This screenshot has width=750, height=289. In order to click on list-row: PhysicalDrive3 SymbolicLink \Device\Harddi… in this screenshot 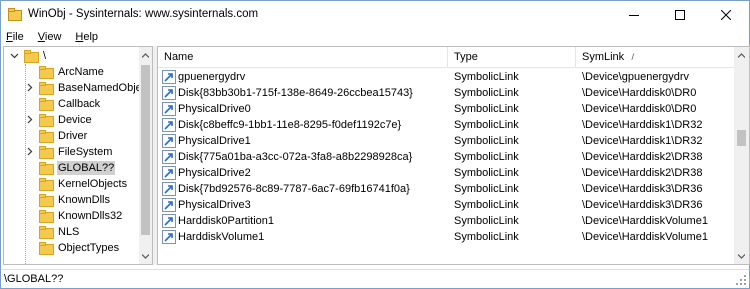, I will do `click(446, 205)`.